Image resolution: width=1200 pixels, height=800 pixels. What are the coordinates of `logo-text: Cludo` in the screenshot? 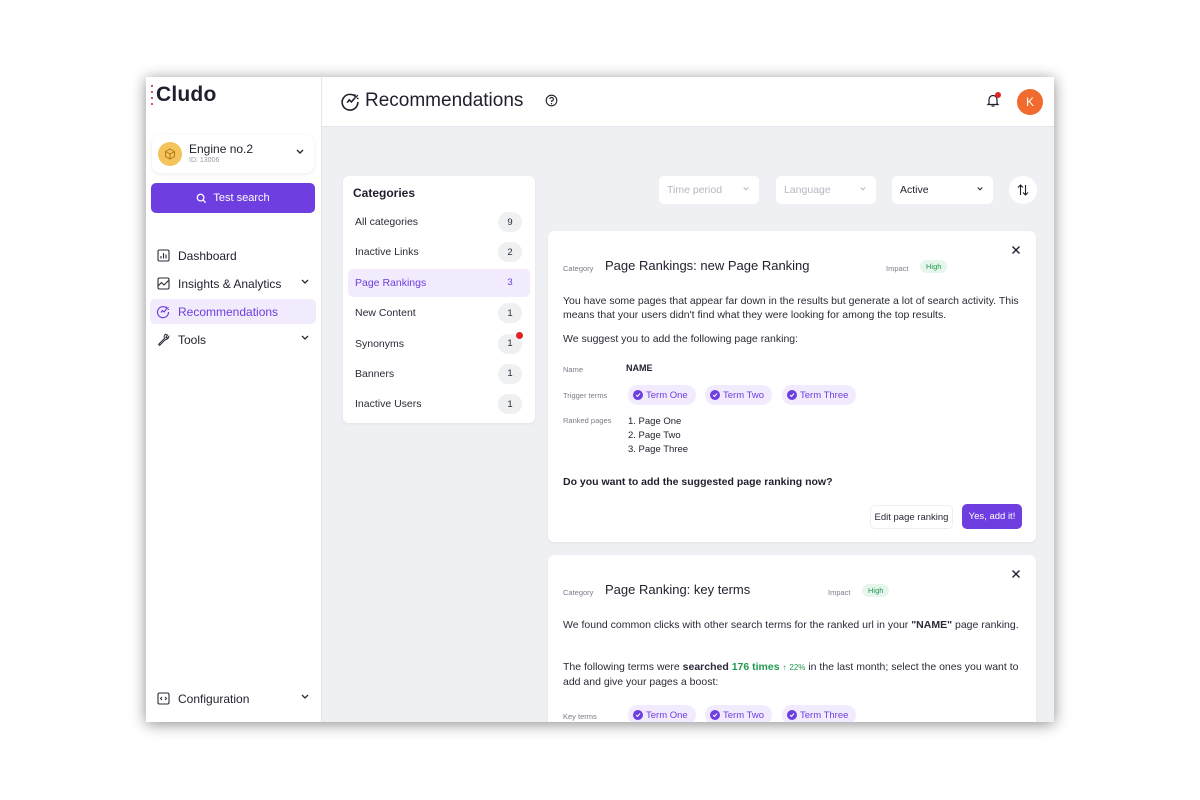 It's located at (186, 94).